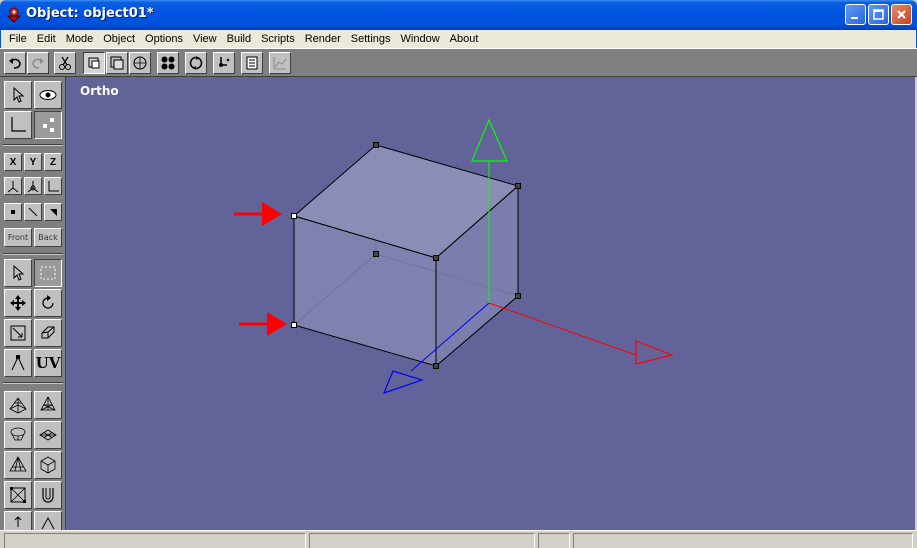 The height and width of the screenshot is (548, 917). I want to click on point-icon, so click(13, 212).